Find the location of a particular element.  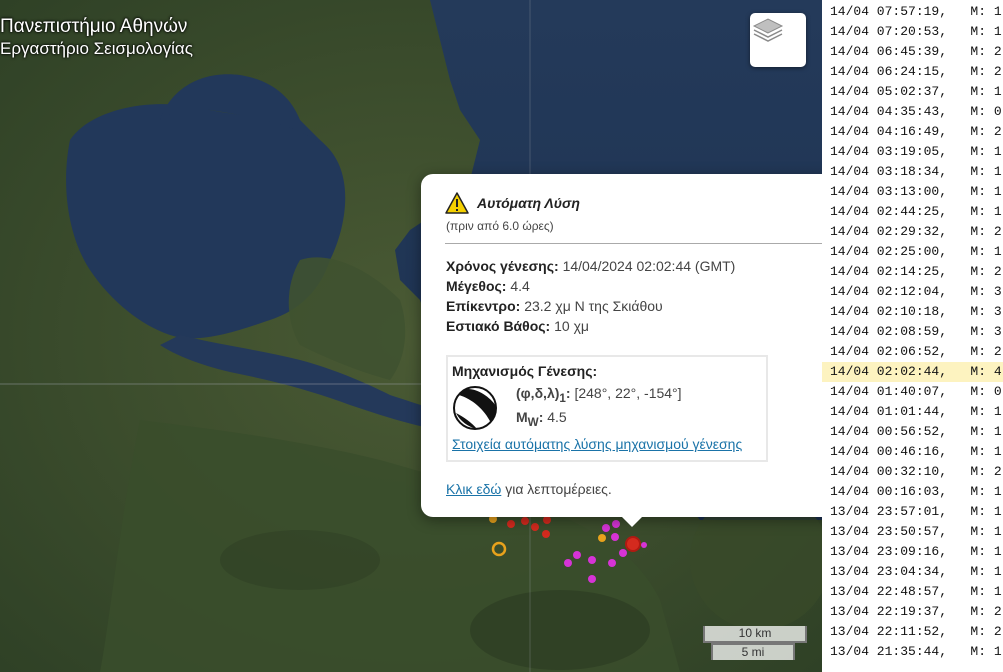

divider is located at coordinates (643, 243).